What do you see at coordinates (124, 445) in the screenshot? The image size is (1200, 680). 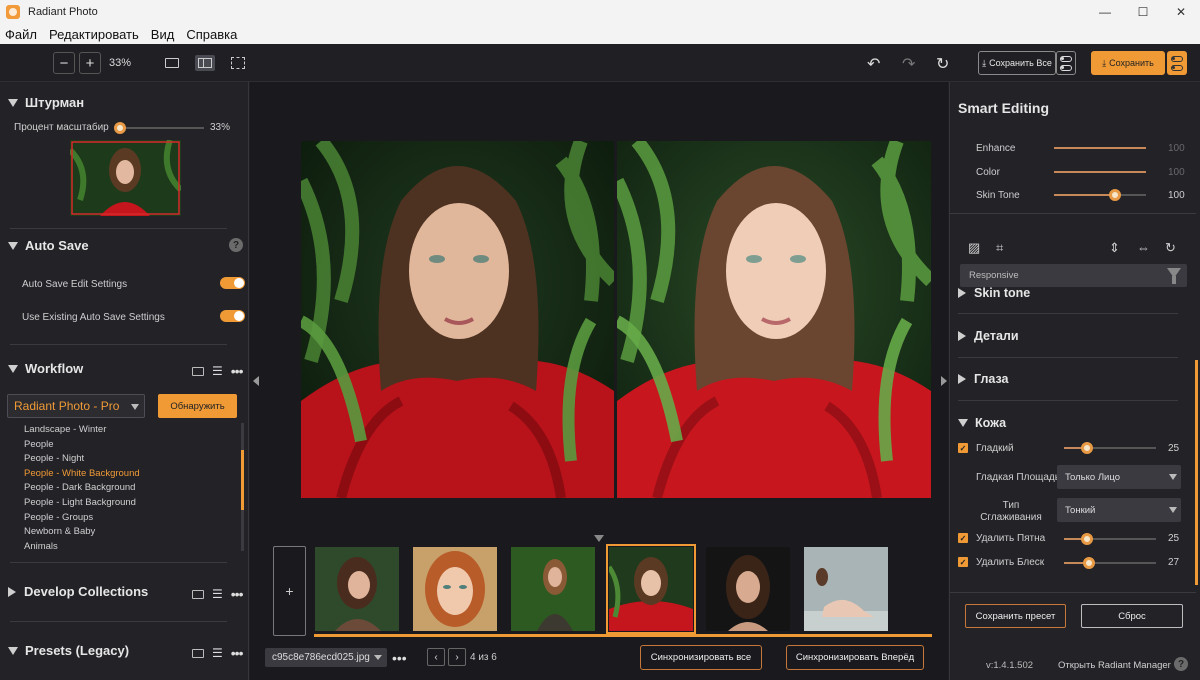 I see `preset-item: People` at bounding box center [124, 445].